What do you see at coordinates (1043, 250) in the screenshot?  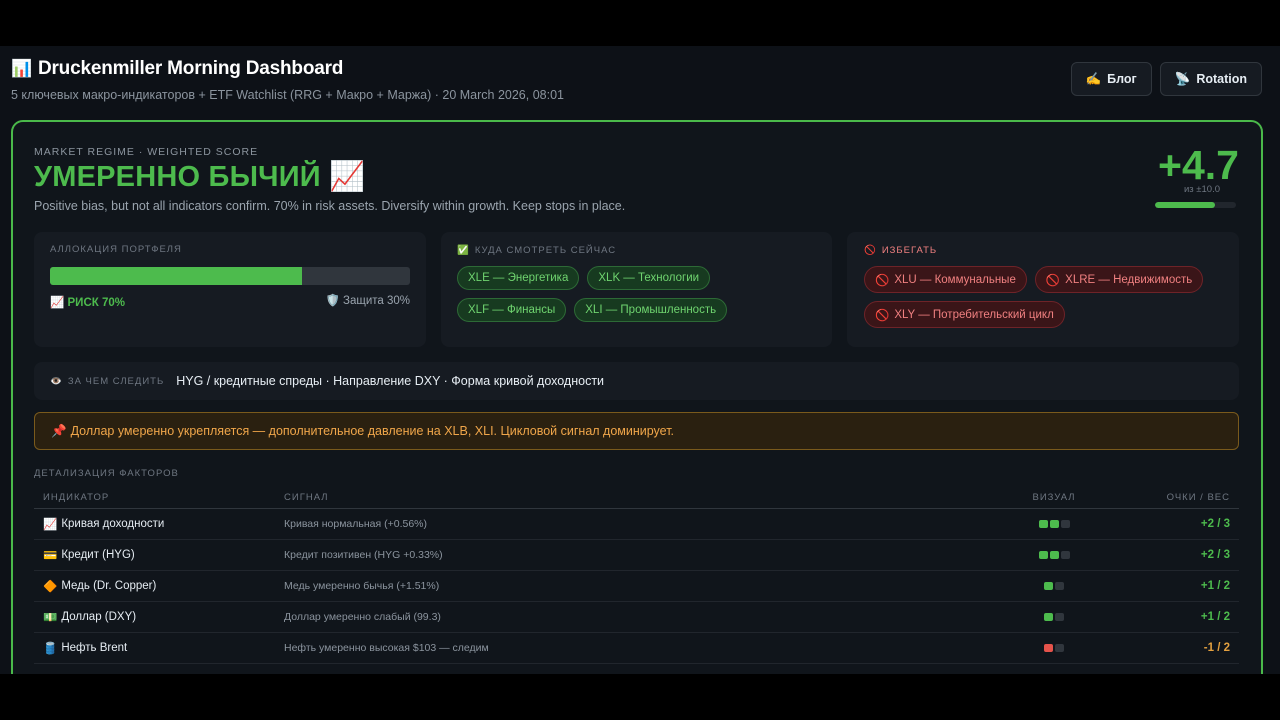 I see `avoid-label: 🚫 ИЗБЕГАТЬ` at bounding box center [1043, 250].